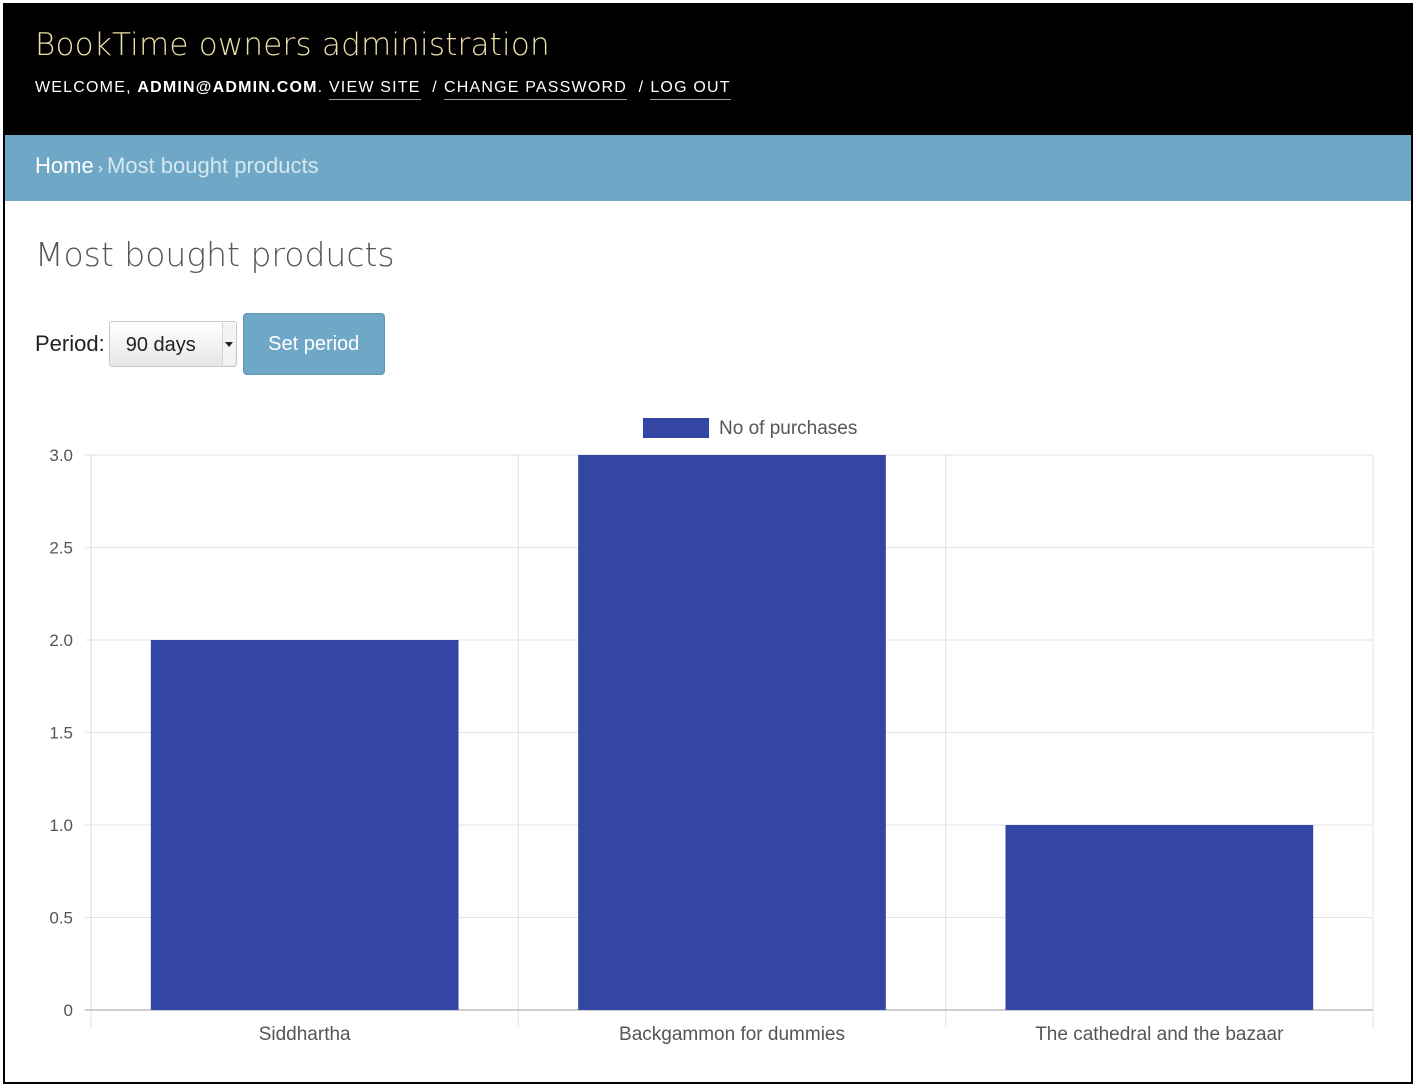 This screenshot has height=1089, width=1418. What do you see at coordinates (292, 45) in the screenshot?
I see `site-title: BookTime owners administration` at bounding box center [292, 45].